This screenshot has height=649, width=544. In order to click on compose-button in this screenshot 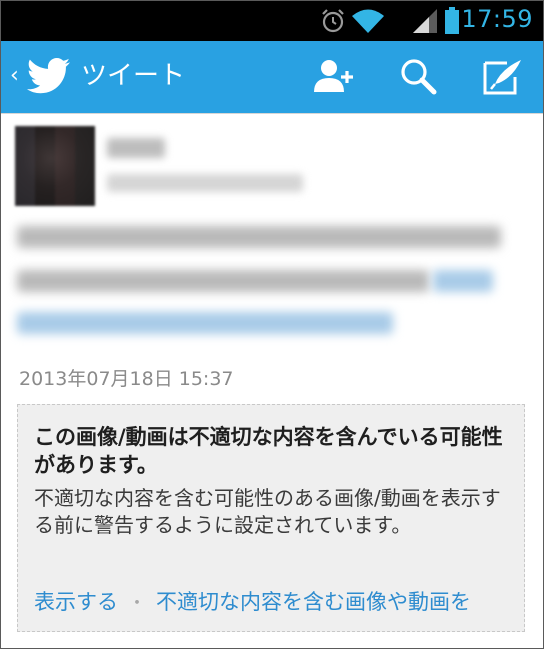, I will do `click(503, 77)`.